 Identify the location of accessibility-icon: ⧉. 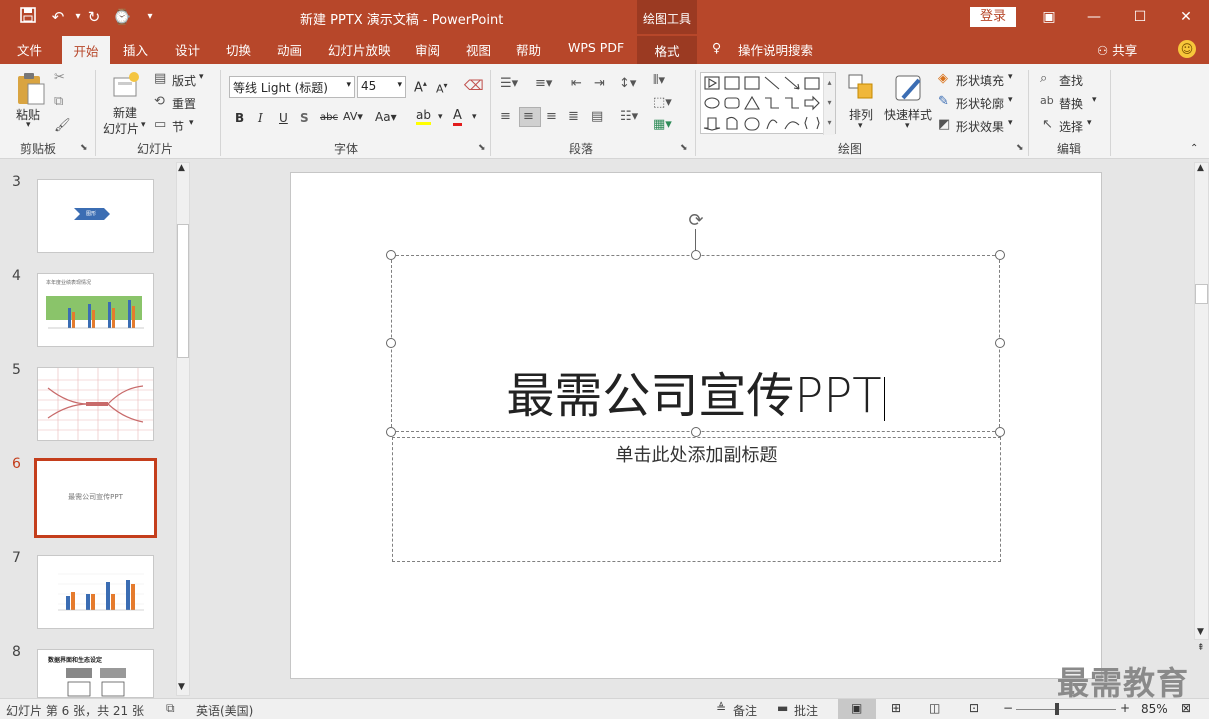
(170, 708).